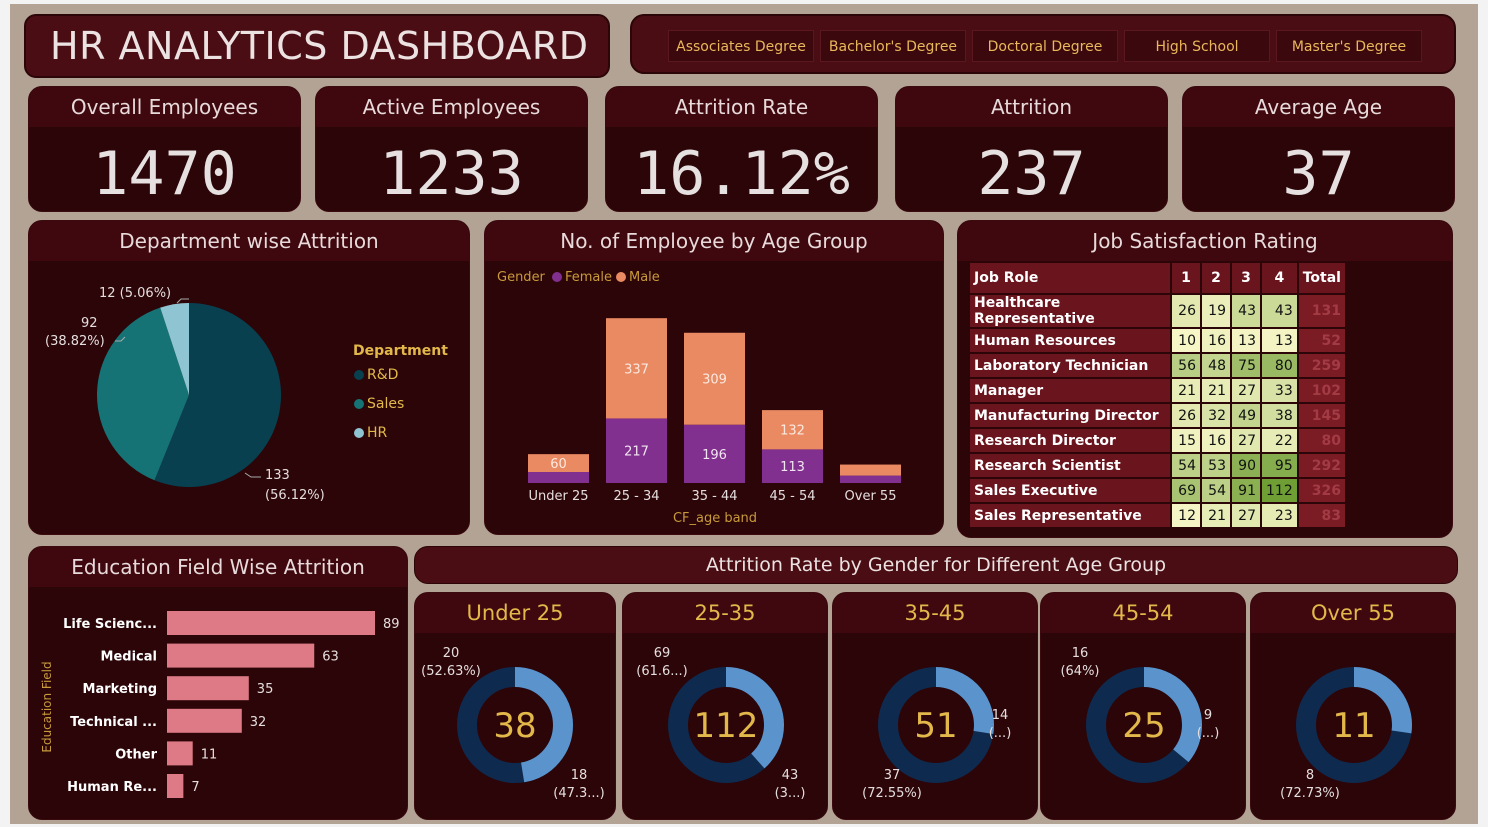 Image resolution: width=1488 pixels, height=827 pixels. I want to click on pie-legend-dot, so click(359, 375).